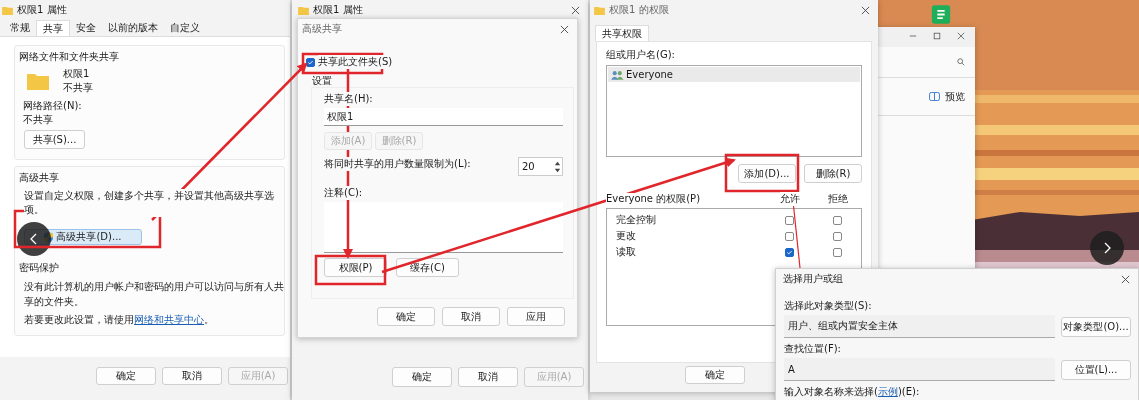 This screenshot has height=400, width=1139. I want to click on dialog-button: 权限(P), so click(355, 267).